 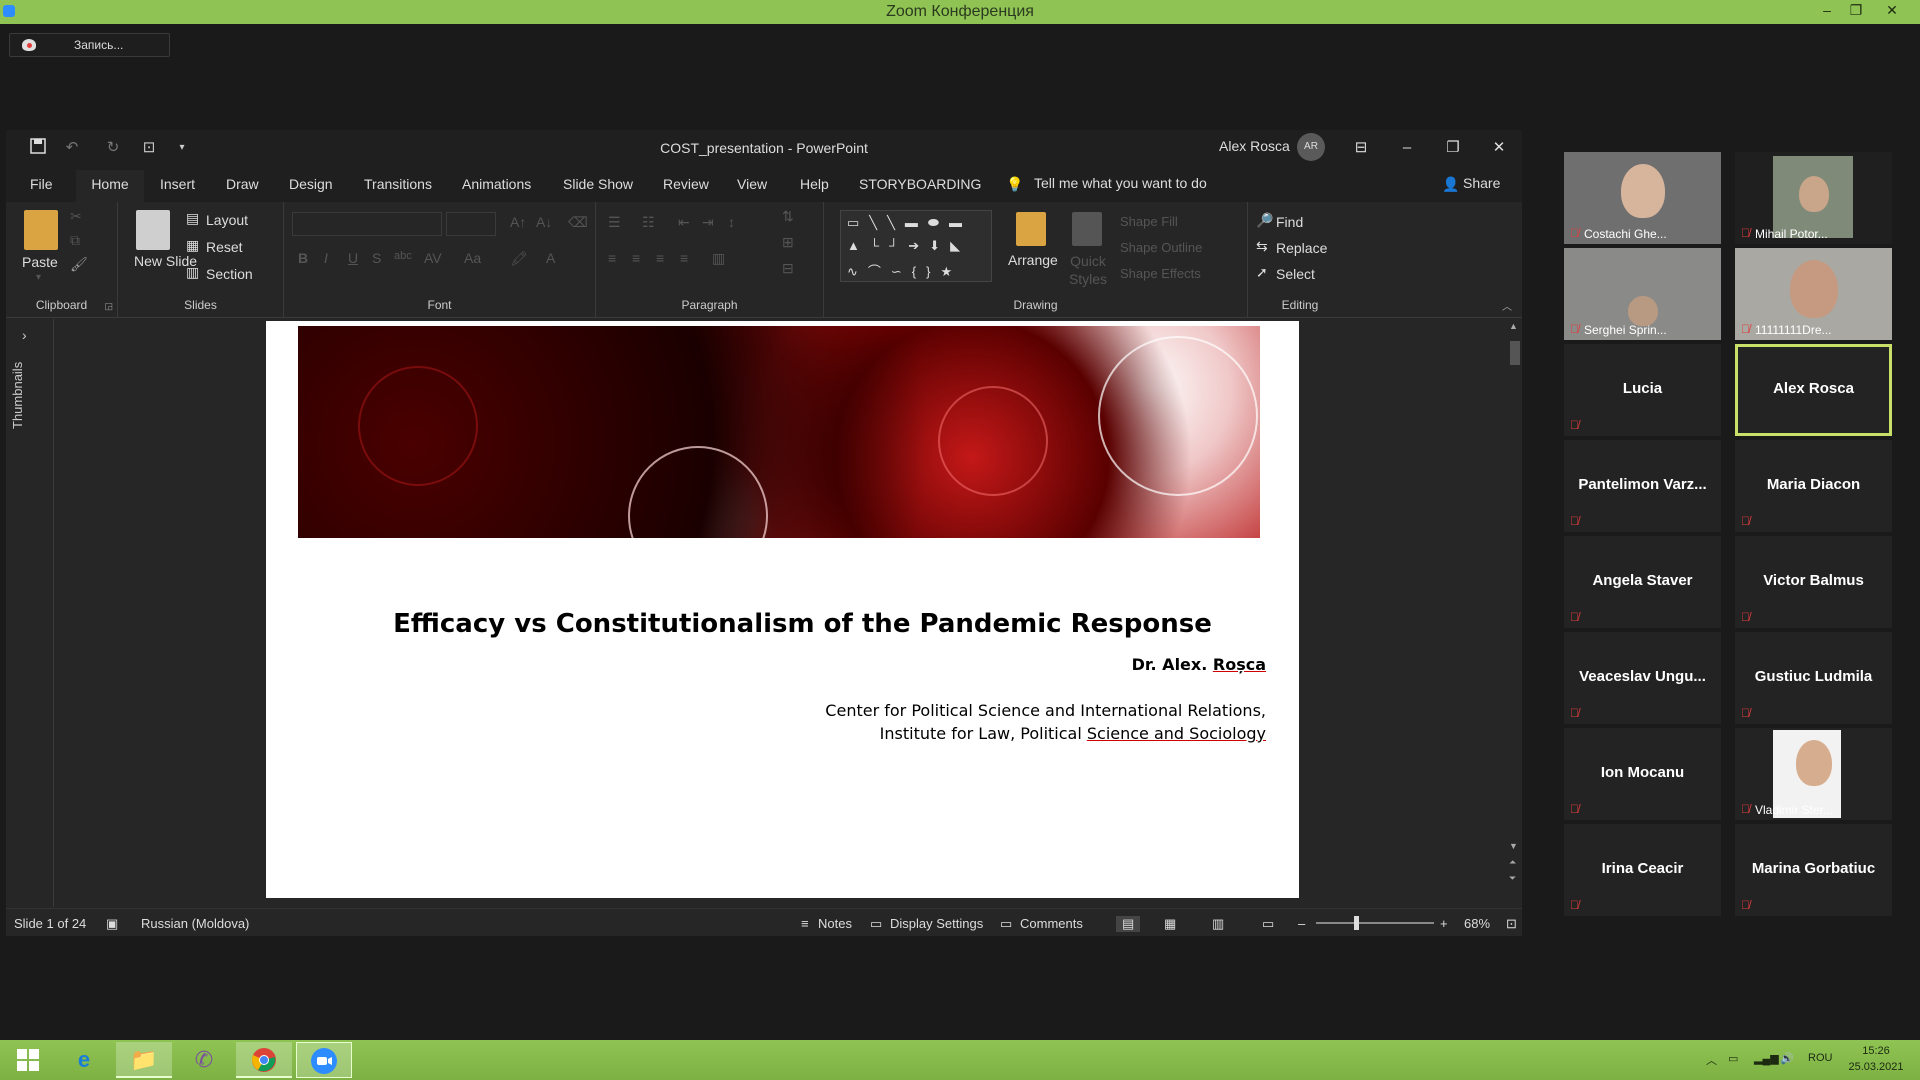 What do you see at coordinates (1642, 678) in the screenshot?
I see `participant-tile: Veaceslav Ungu... 🎙̸` at bounding box center [1642, 678].